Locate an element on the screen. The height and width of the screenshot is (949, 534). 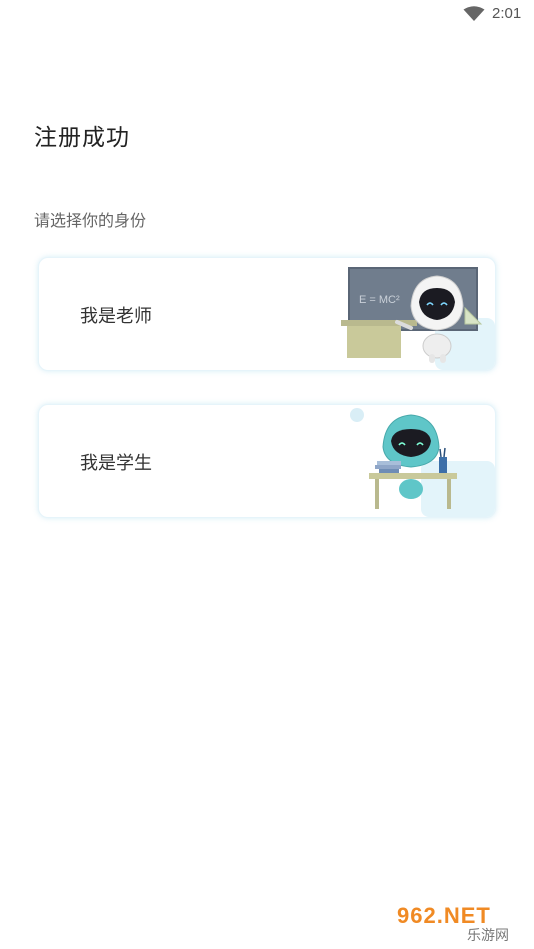
teacher-robot-icon: E = MC² is located at coordinates (418, 318).